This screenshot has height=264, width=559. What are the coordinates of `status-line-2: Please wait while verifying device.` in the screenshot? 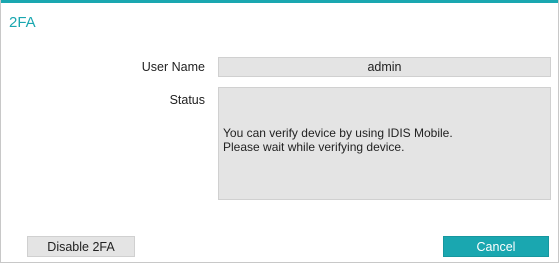 It's located at (314, 147).